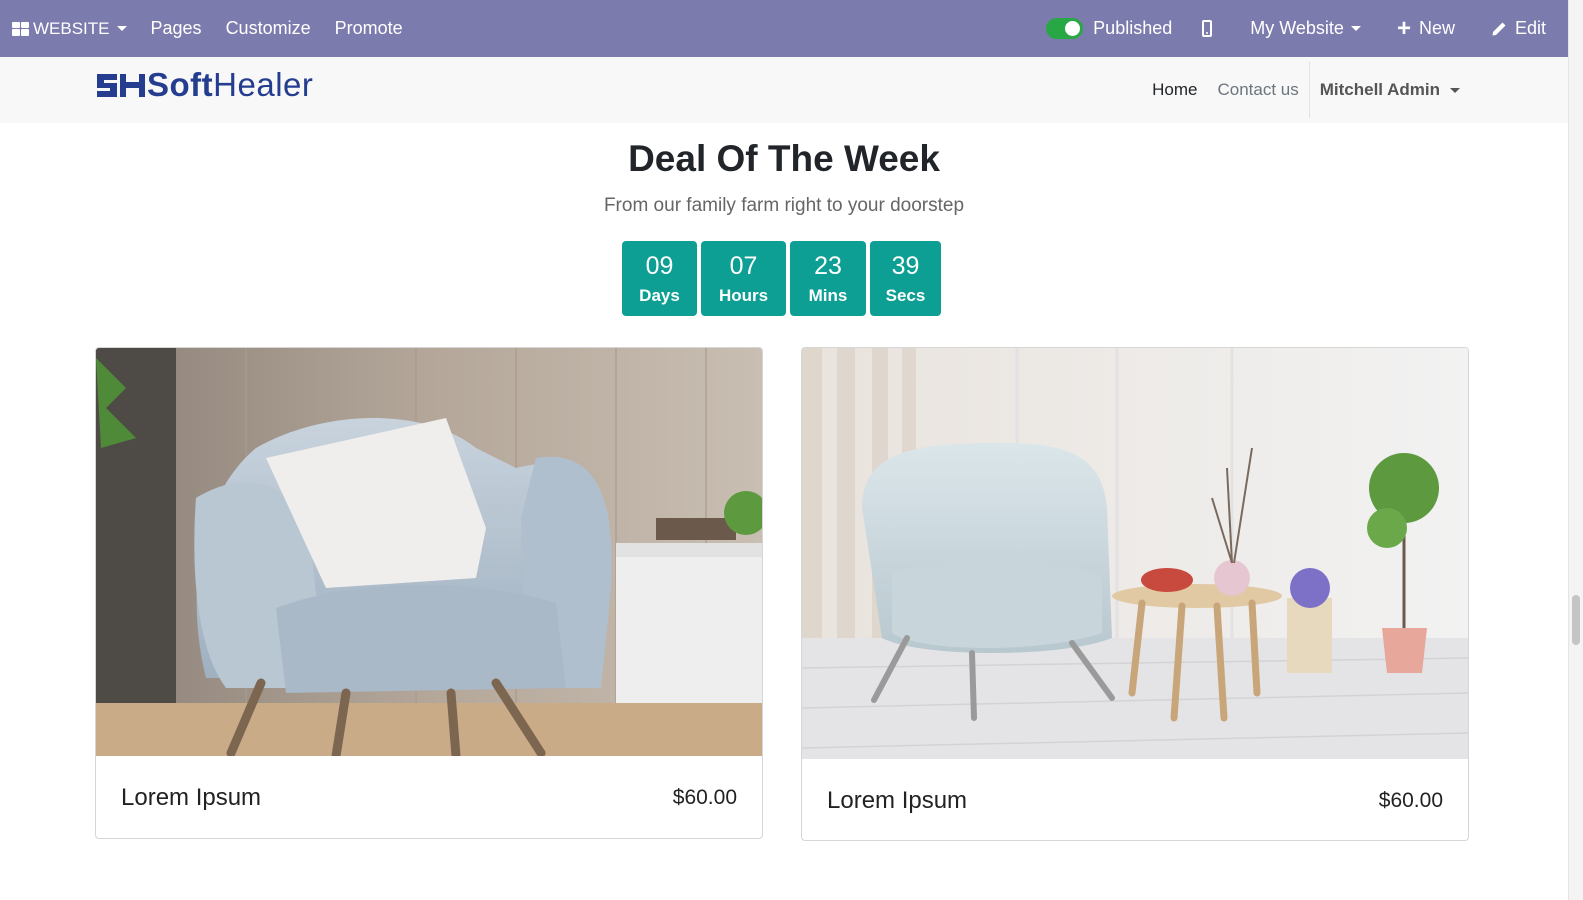 This screenshot has width=1583, height=900. Describe the element at coordinates (176, 28) in the screenshot. I see `menu-pages: Pages` at that location.